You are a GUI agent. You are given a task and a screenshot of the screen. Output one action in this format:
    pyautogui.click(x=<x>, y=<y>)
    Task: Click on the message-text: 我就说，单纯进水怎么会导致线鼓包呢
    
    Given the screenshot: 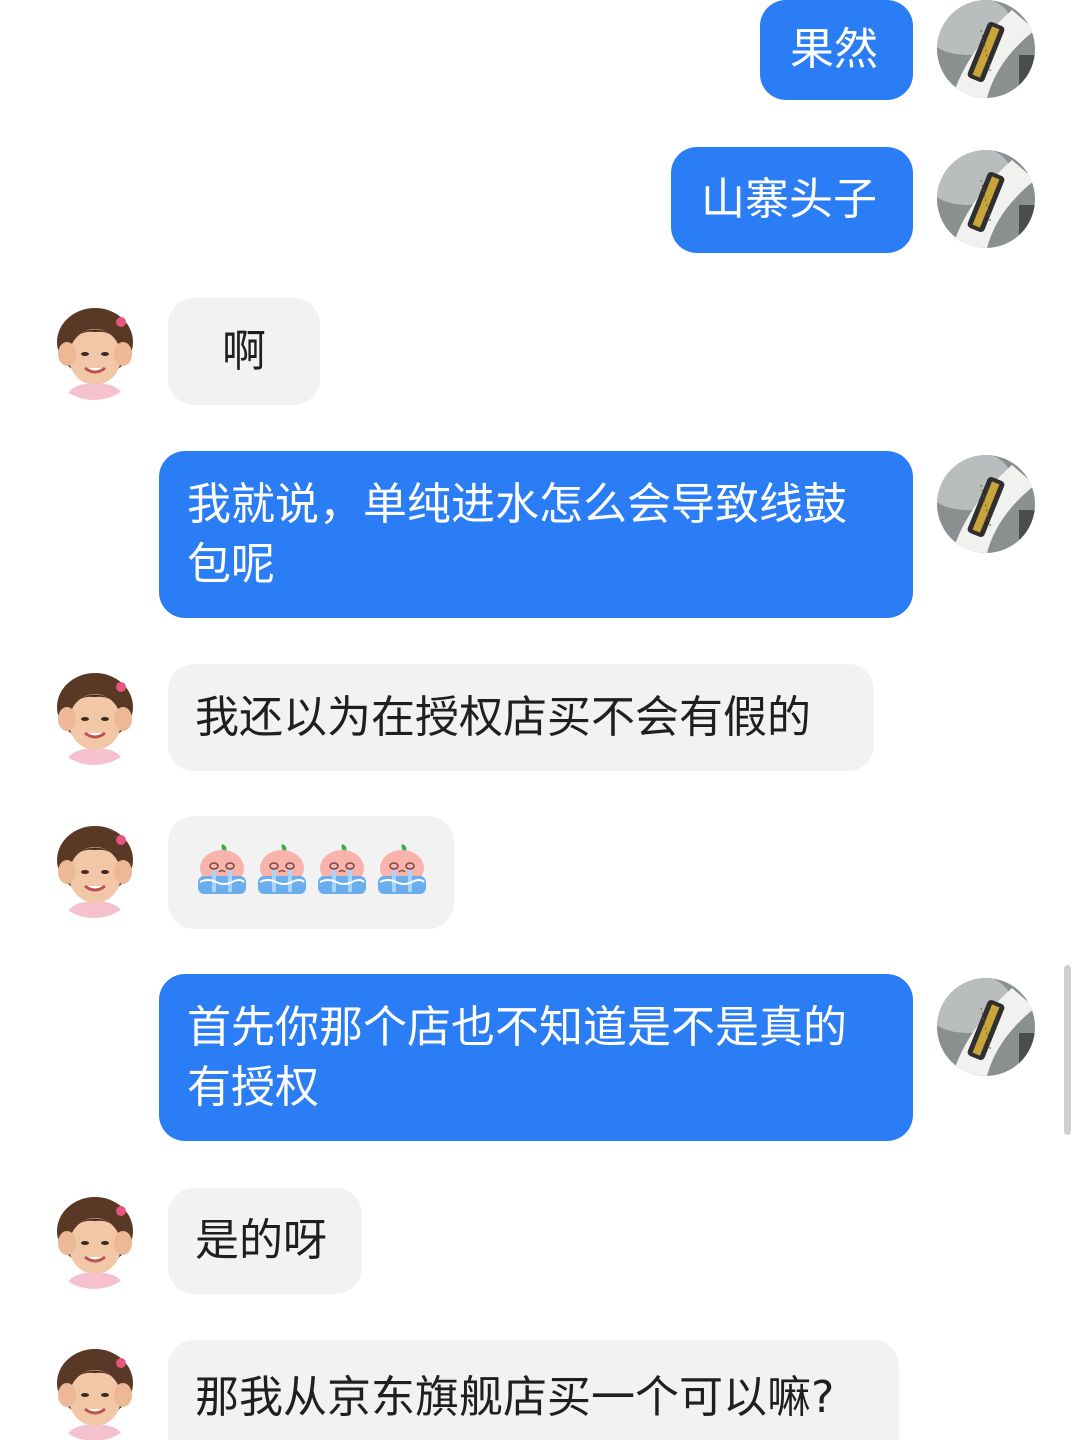 What is the action you would take?
    pyautogui.click(x=517, y=534)
    